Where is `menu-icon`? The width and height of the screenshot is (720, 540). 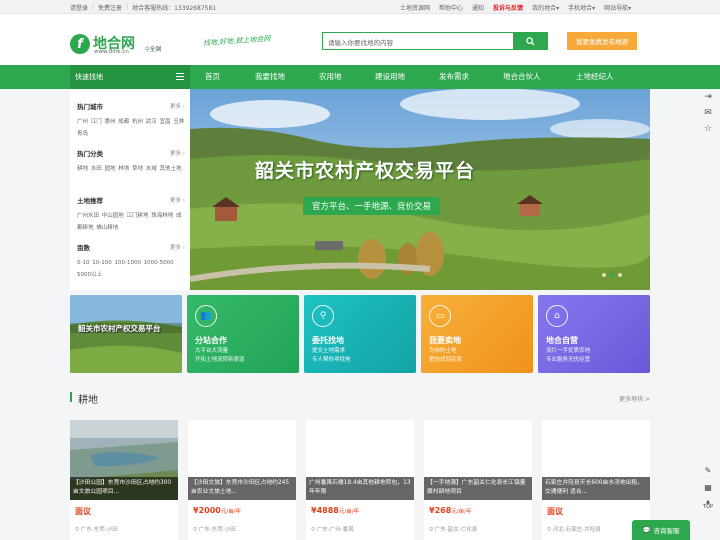 menu-icon is located at coordinates (180, 76).